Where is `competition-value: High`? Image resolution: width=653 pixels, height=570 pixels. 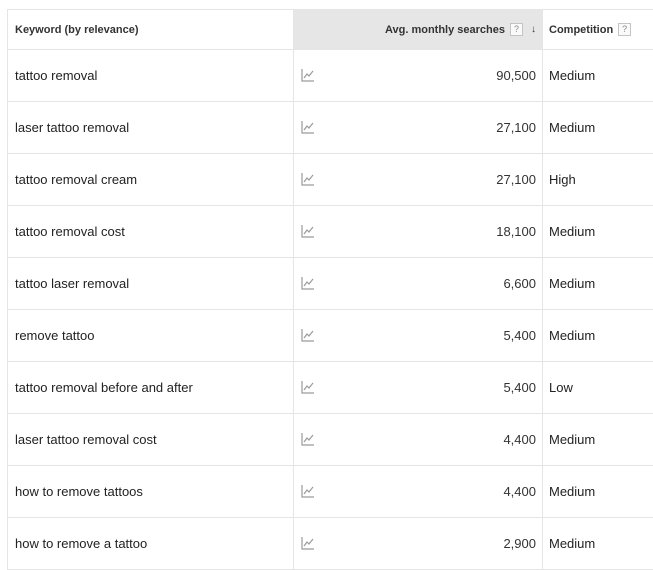 competition-value: High is located at coordinates (562, 179).